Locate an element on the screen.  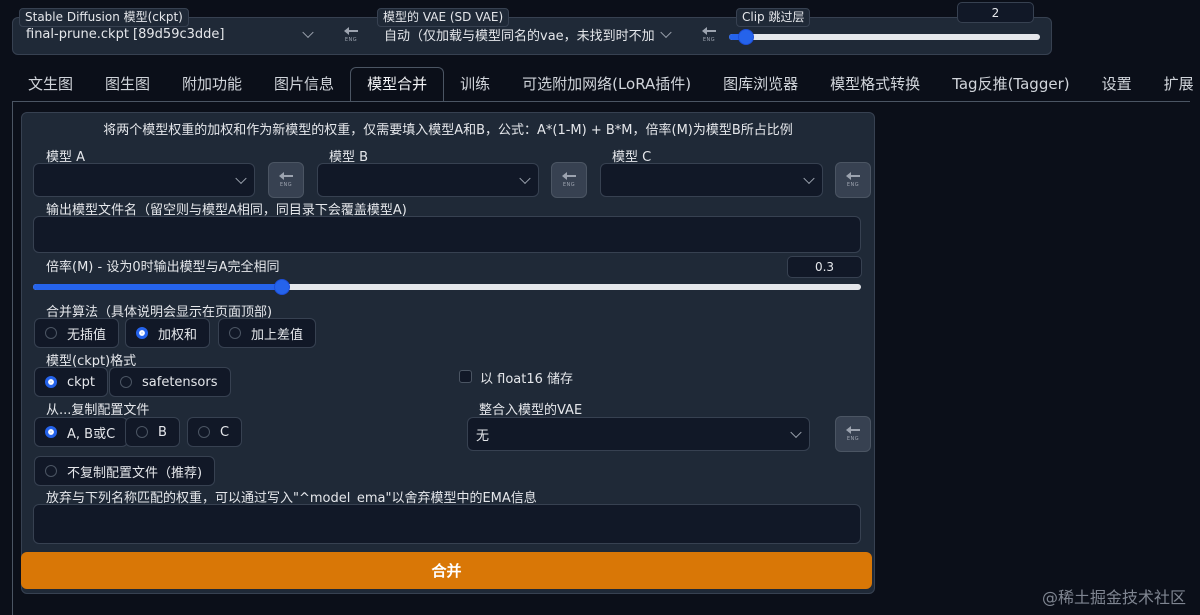
tab-divider is located at coordinates (601, 101).